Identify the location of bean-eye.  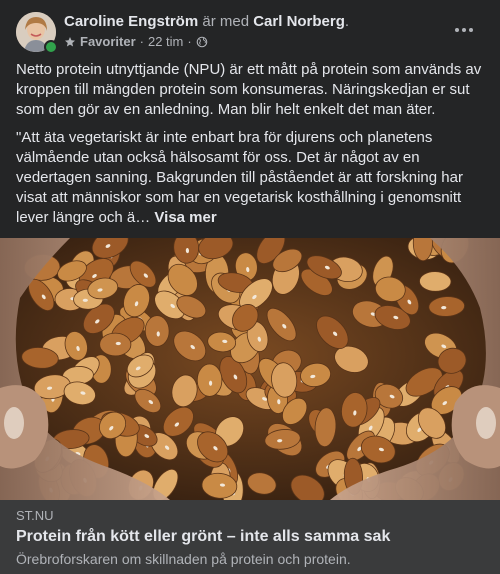
(210, 383).